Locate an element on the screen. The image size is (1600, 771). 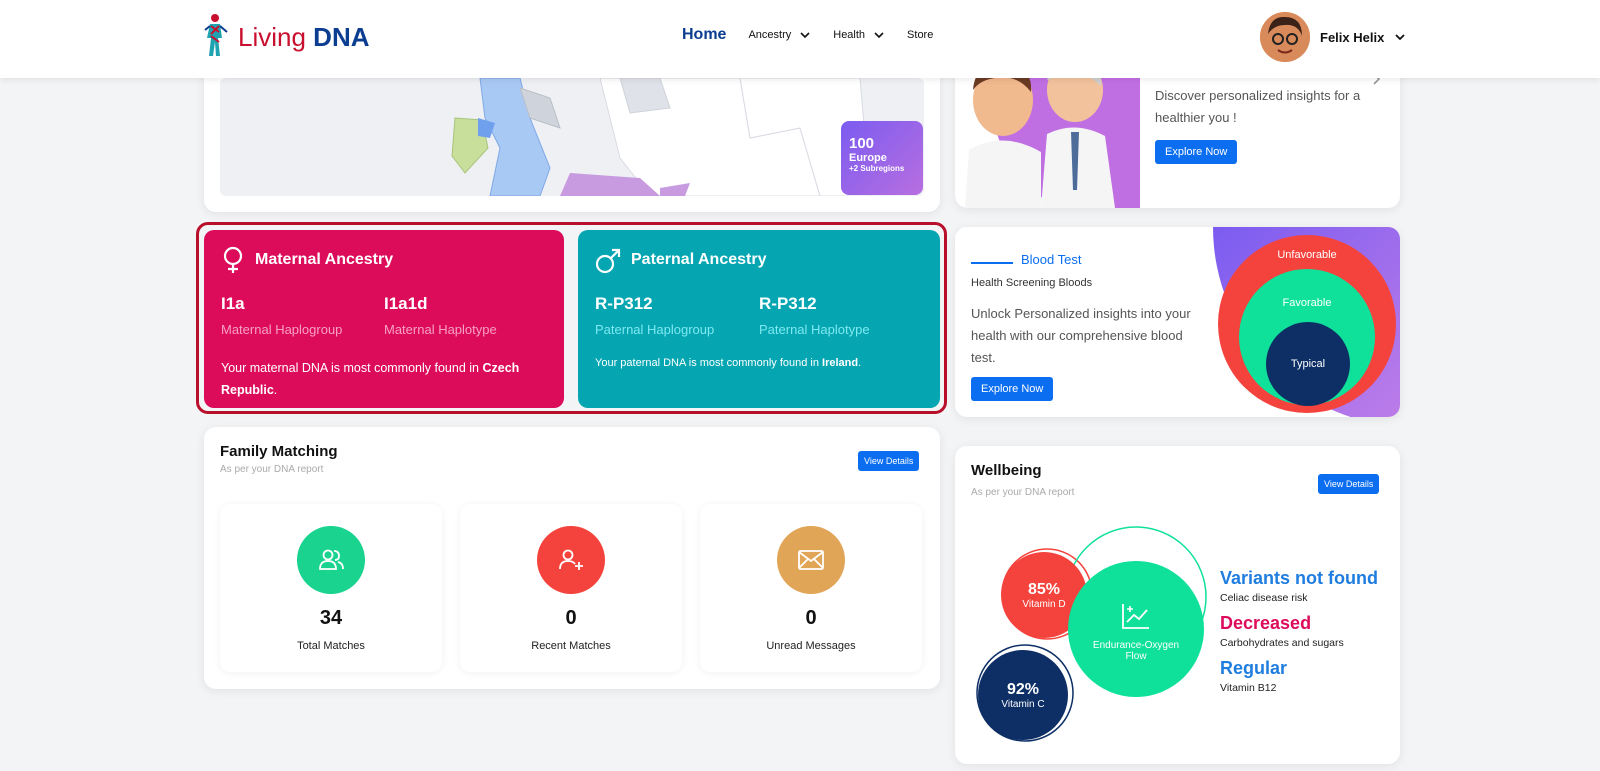
paternal-haplogroup-value: R-P312 is located at coordinates (624, 303).